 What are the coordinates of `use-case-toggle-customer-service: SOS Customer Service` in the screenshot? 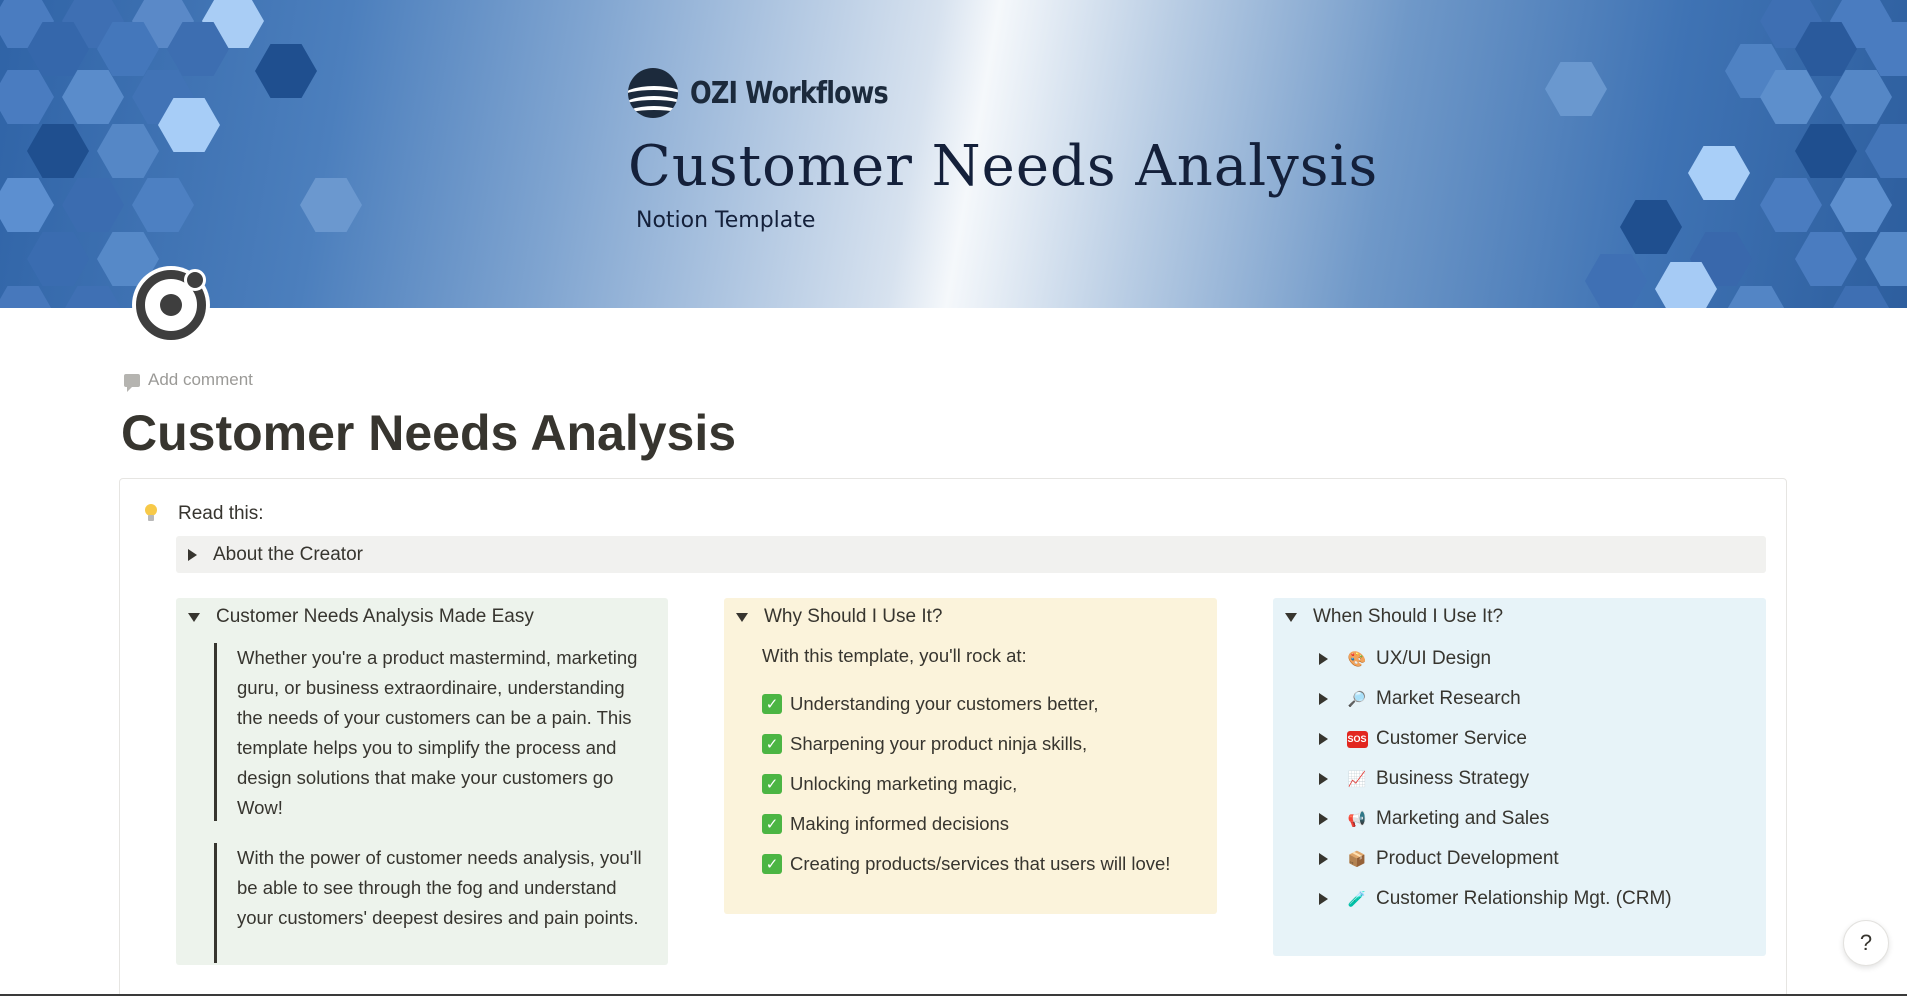 It's located at (1495, 739).